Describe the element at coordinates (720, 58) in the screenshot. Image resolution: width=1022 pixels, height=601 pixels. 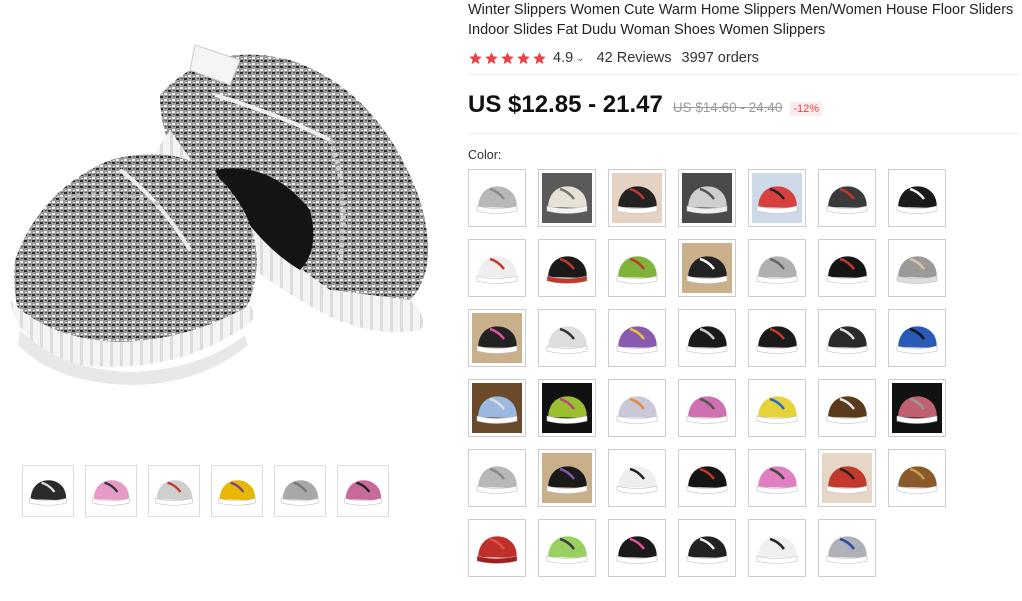
I see `orders-count: 3997 orders` at that location.